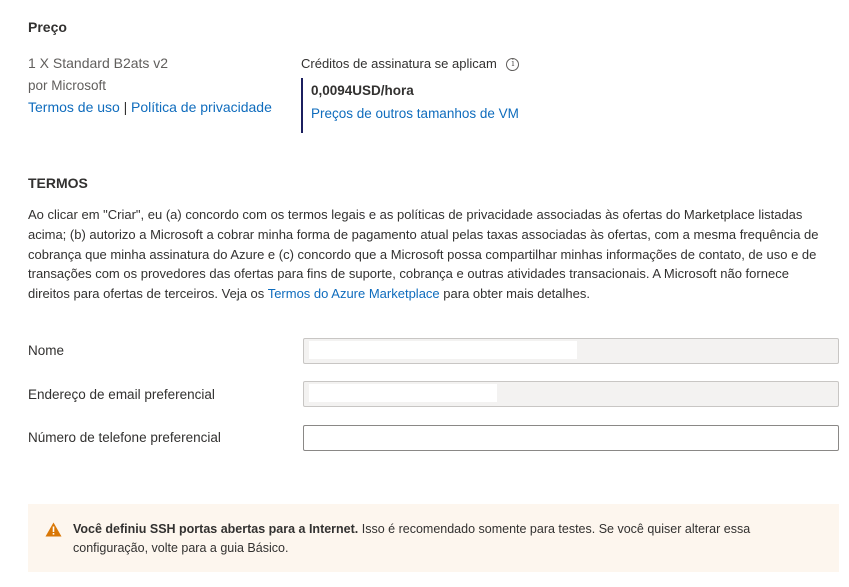  I want to click on redacted-name, so click(443, 350).